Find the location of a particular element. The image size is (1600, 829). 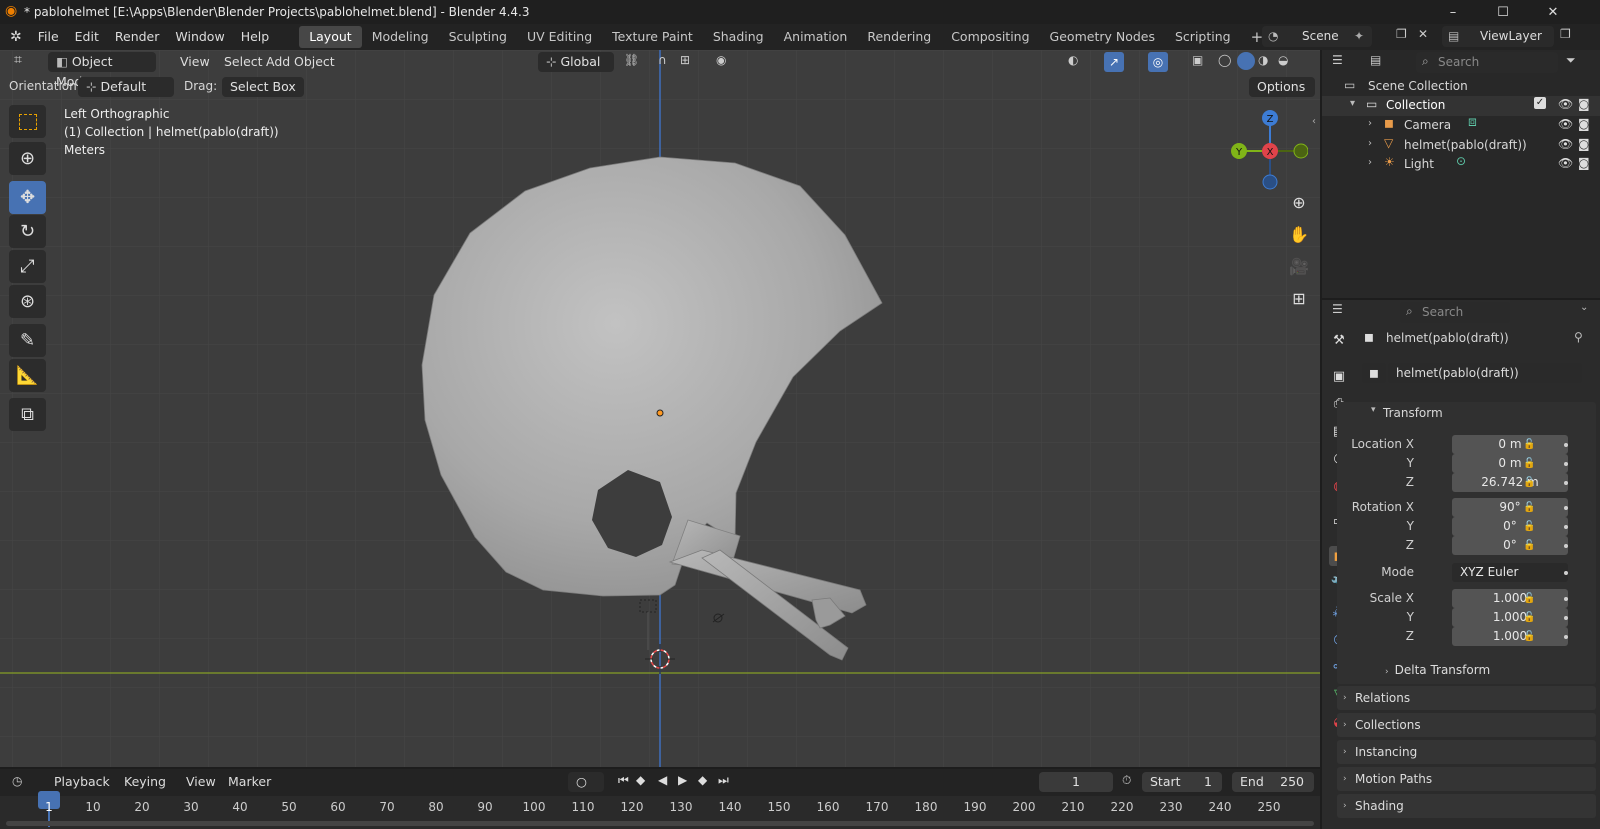

rendered-shading-icon: ◒ is located at coordinates (1283, 60).